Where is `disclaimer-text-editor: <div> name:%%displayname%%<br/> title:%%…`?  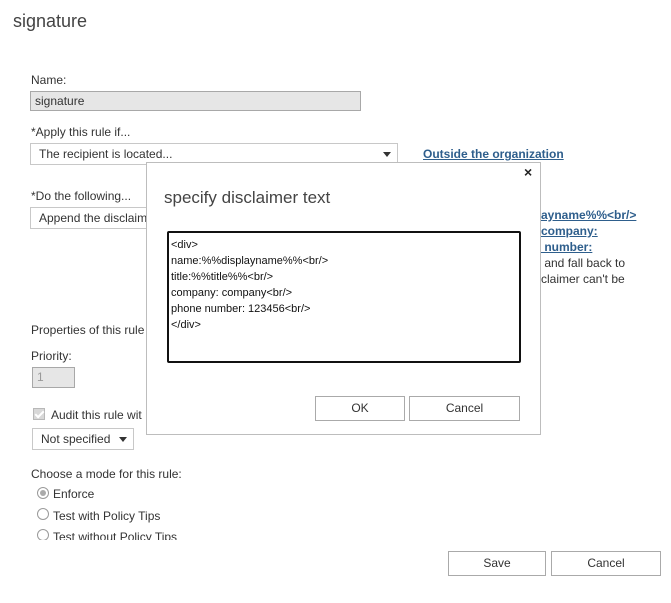 disclaimer-text-editor: <div> name:%%displayname%%<br/> title:%%… is located at coordinates (344, 297).